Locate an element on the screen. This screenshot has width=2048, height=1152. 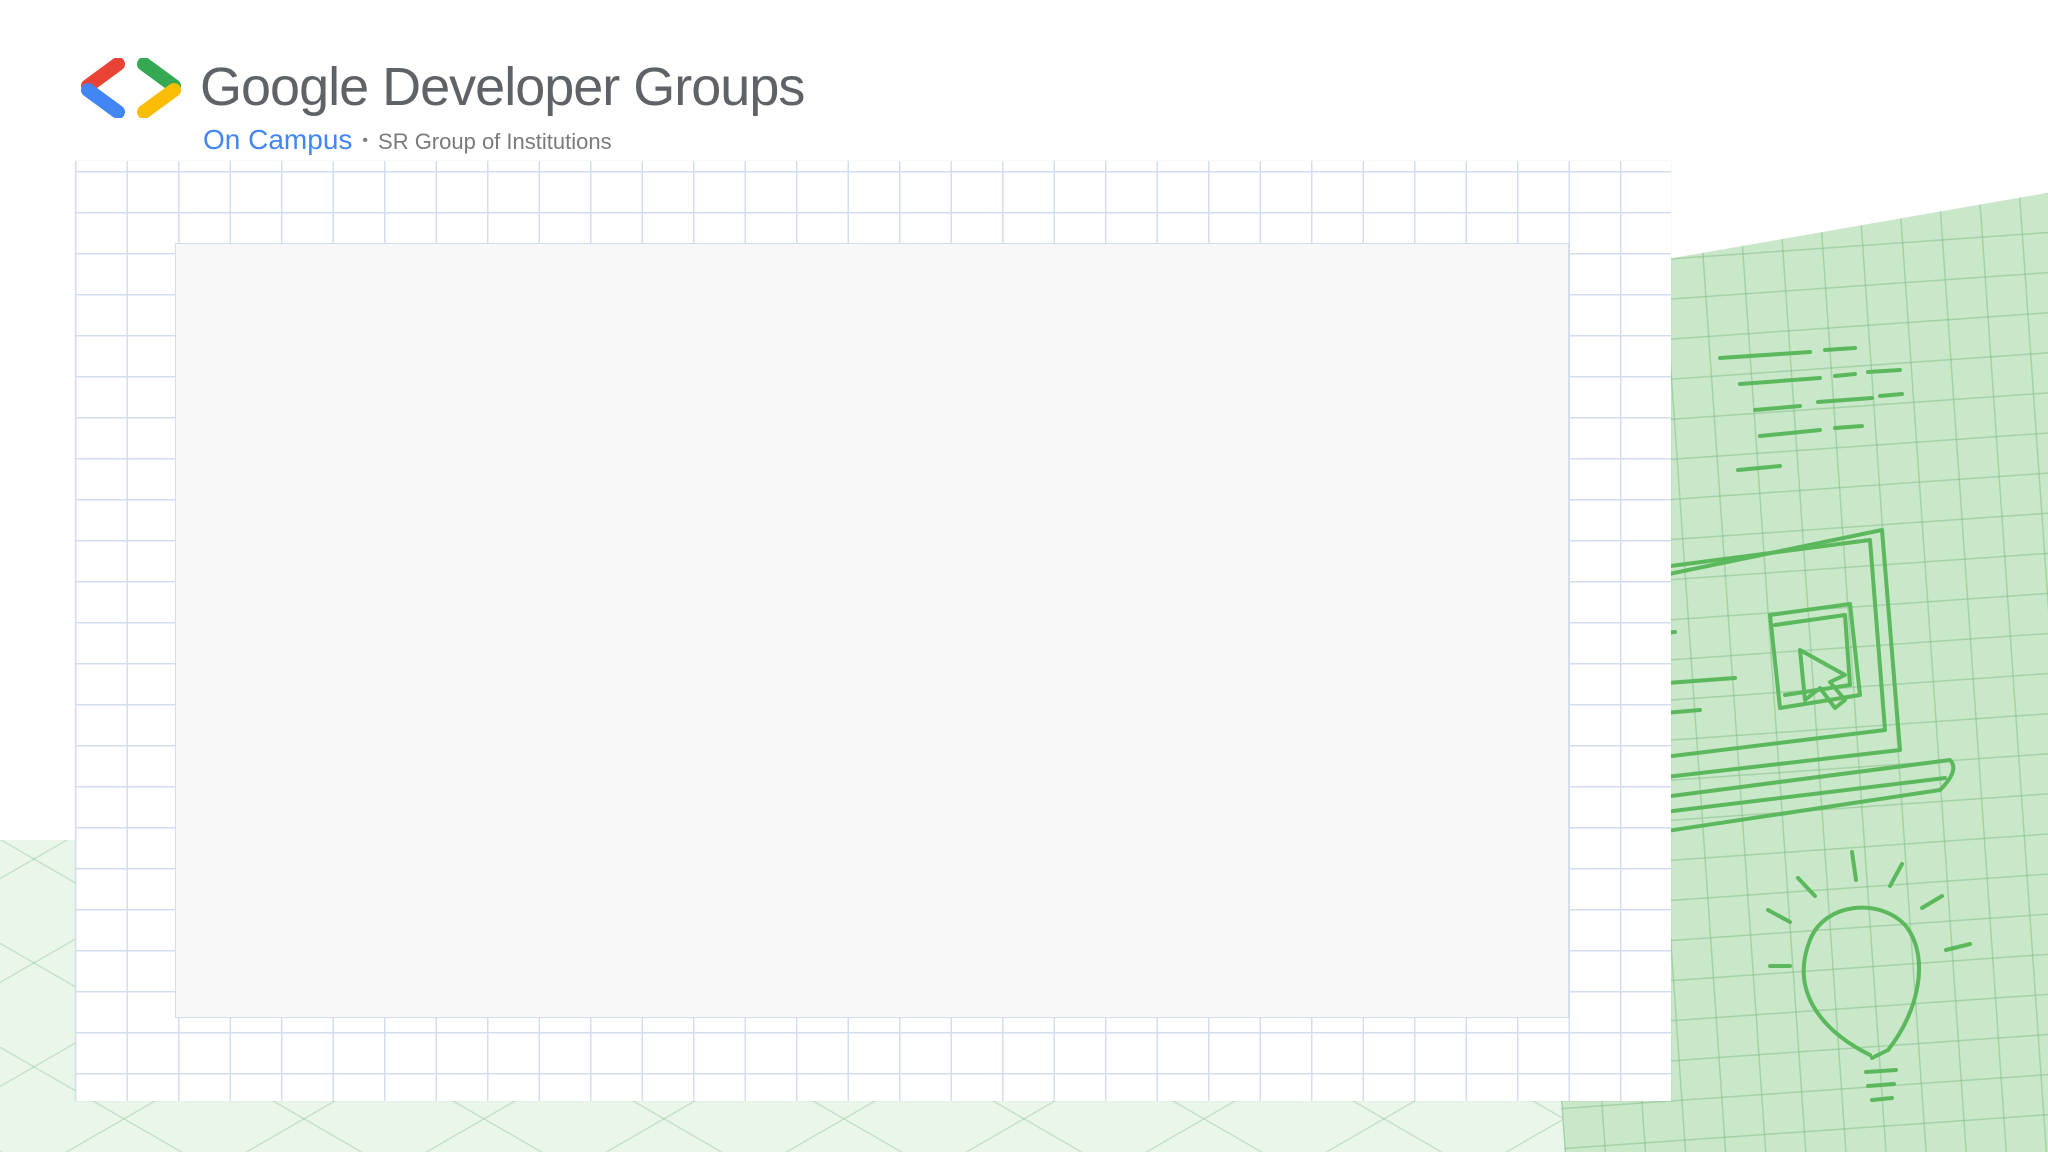
lightbulb-sketch-icon is located at coordinates (1869, 976).